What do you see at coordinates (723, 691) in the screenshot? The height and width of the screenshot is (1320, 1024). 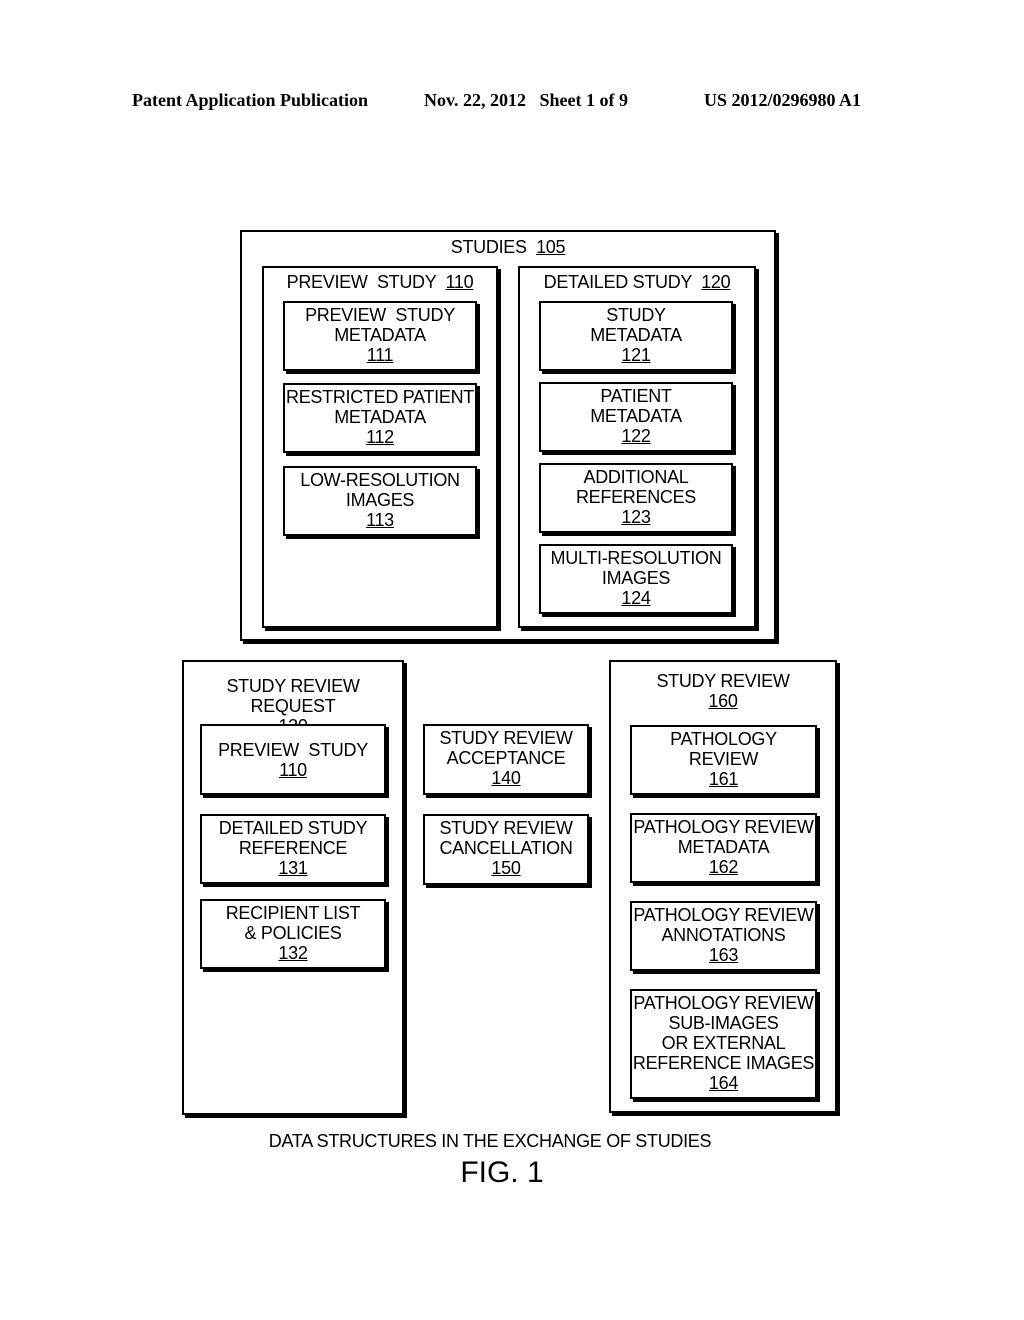 I see `study-review-title: STUDY REVIEW 160` at bounding box center [723, 691].